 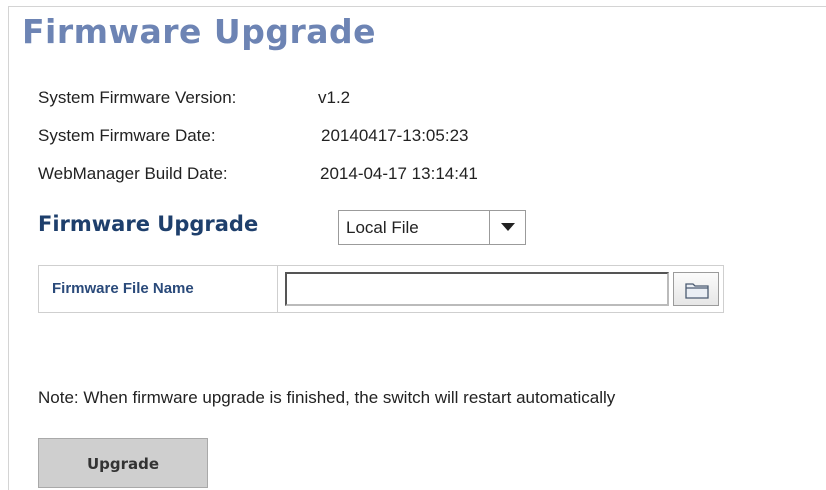 I want to click on upgrade-button-label: Upgrade, so click(x=123, y=464).